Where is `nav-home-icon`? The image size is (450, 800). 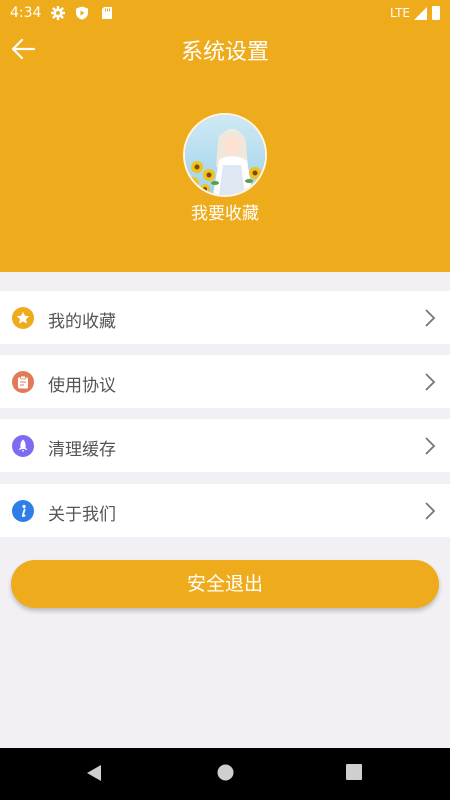
nav-home-icon is located at coordinates (225, 772).